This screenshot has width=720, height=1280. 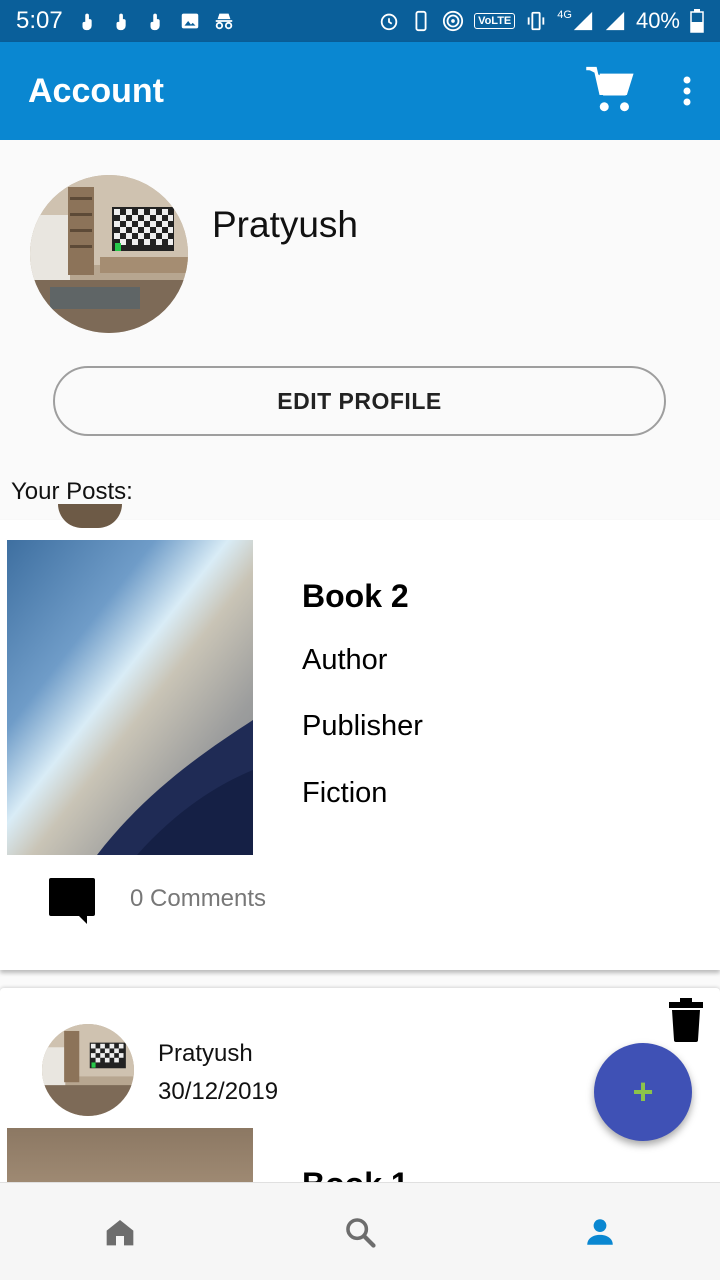 I want to click on network-type: 4G, so click(x=564, y=15).